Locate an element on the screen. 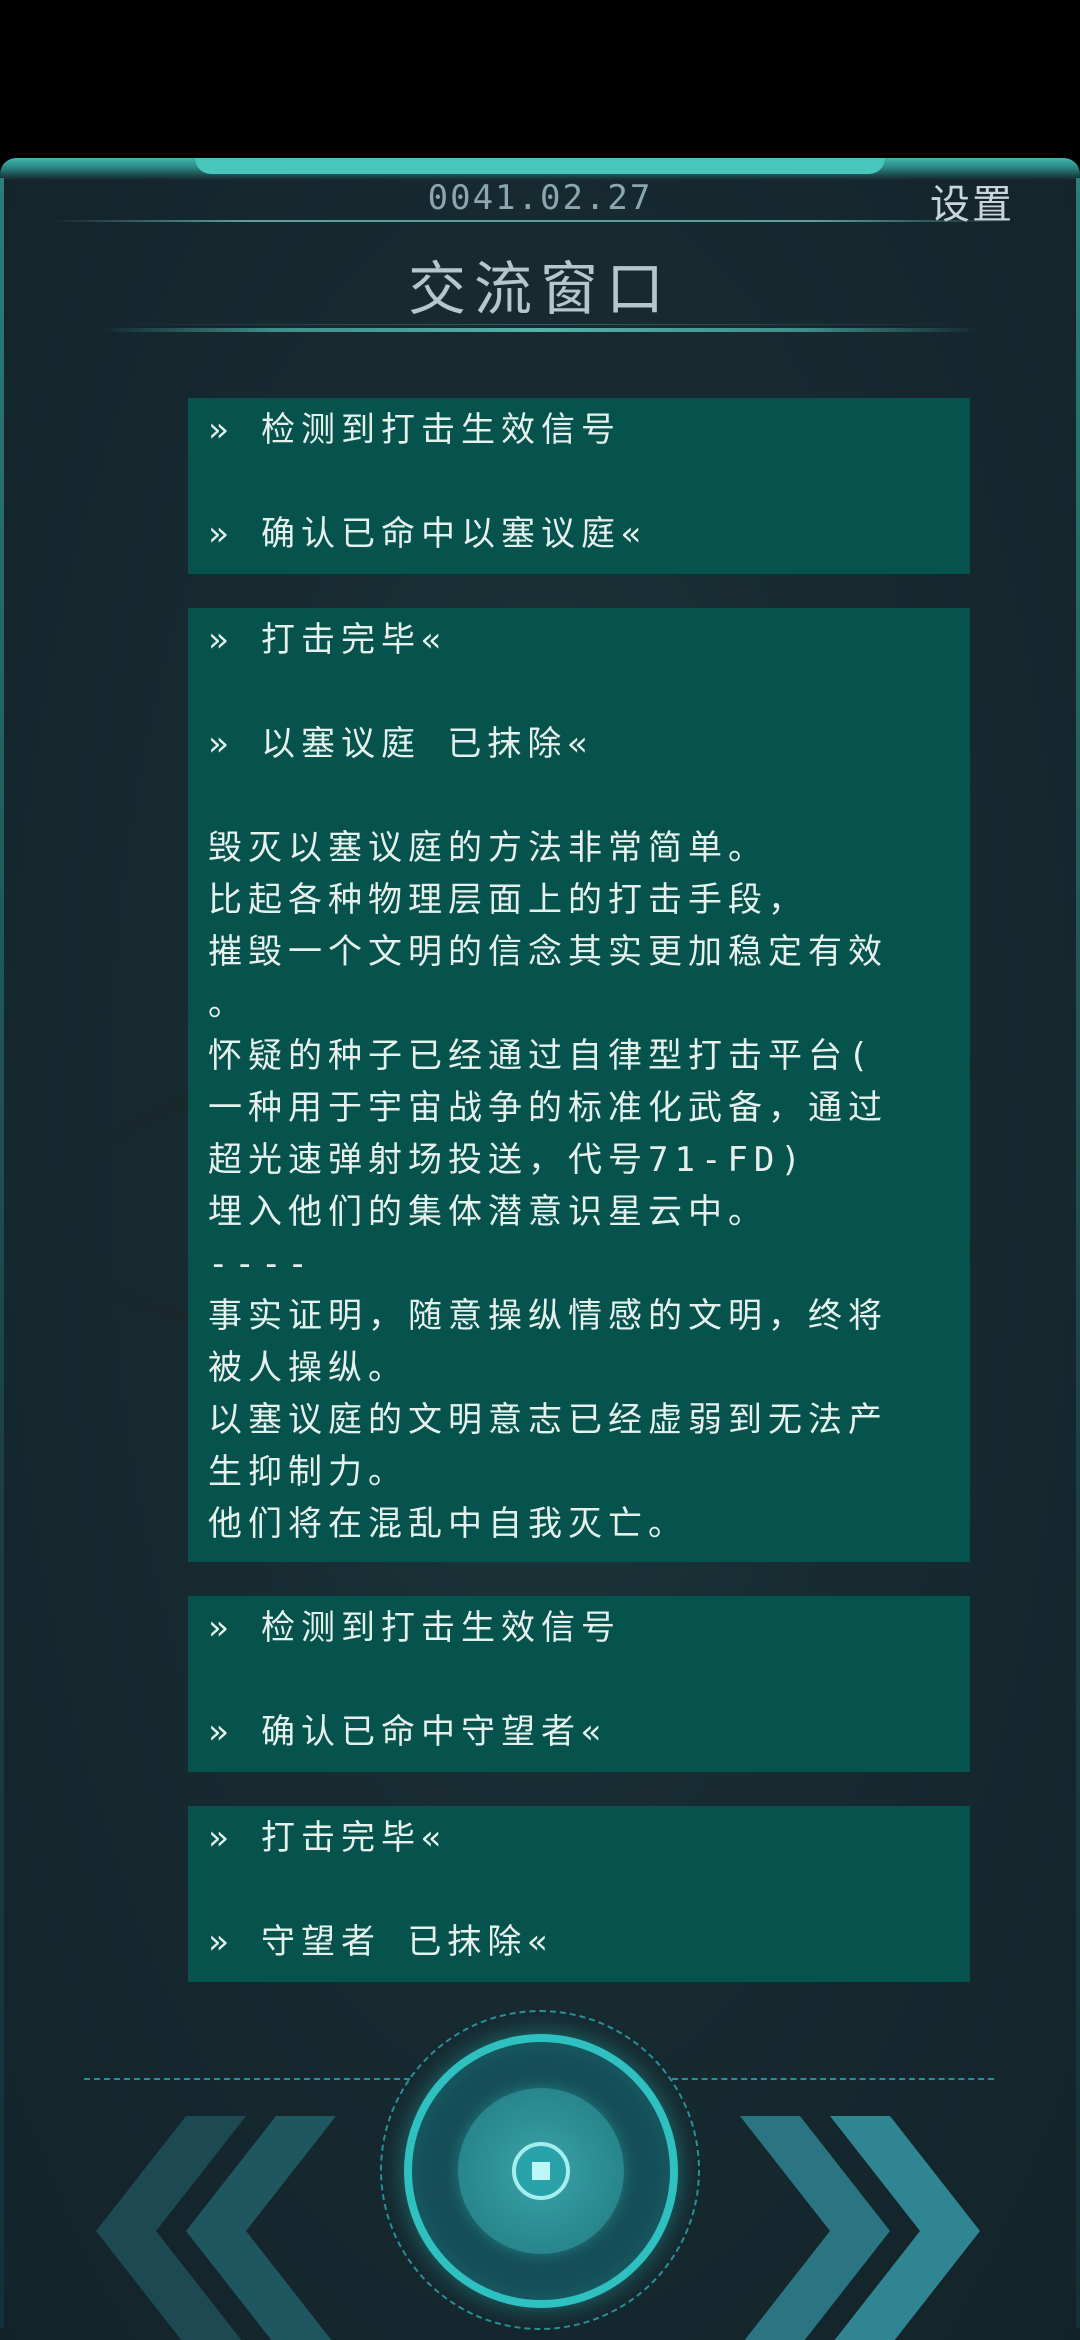  message-card: » 检测到打击生效信号 » 确认已命中守望者« is located at coordinates (579, 1684).